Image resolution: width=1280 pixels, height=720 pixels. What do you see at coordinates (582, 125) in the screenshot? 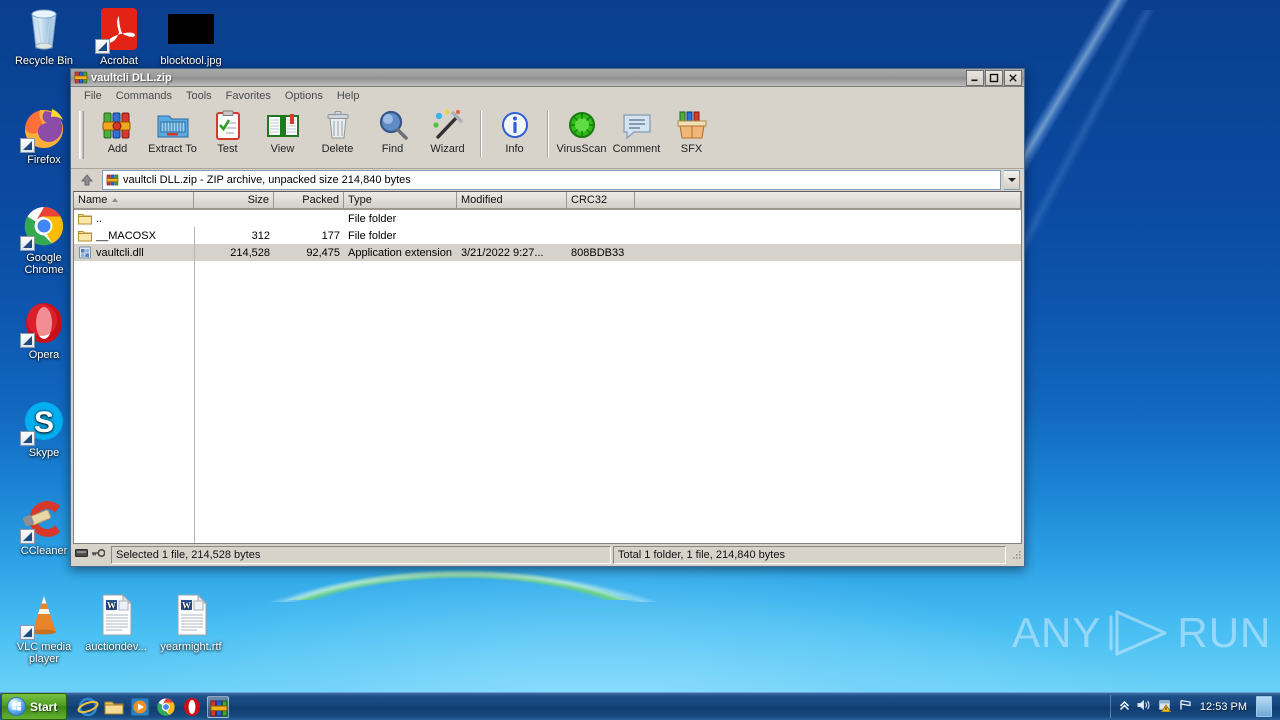
I see `virusscan-shield-icon` at bounding box center [582, 125].